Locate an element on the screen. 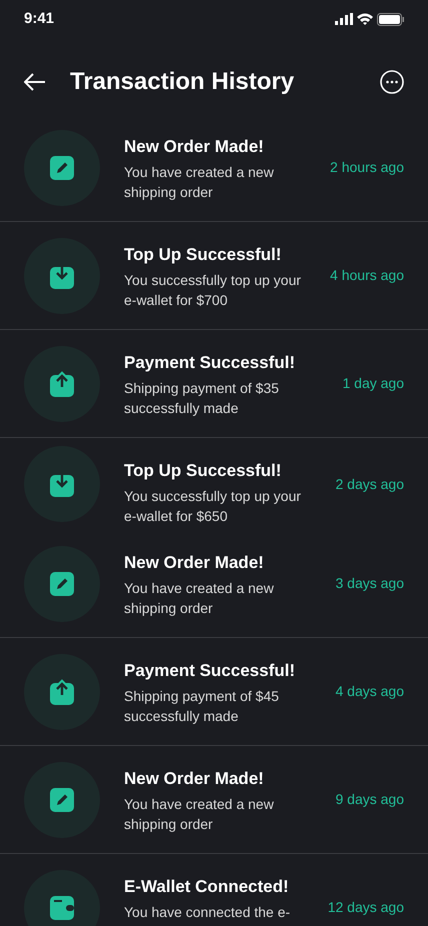 The image size is (428, 926). wifi-icon is located at coordinates (365, 19).